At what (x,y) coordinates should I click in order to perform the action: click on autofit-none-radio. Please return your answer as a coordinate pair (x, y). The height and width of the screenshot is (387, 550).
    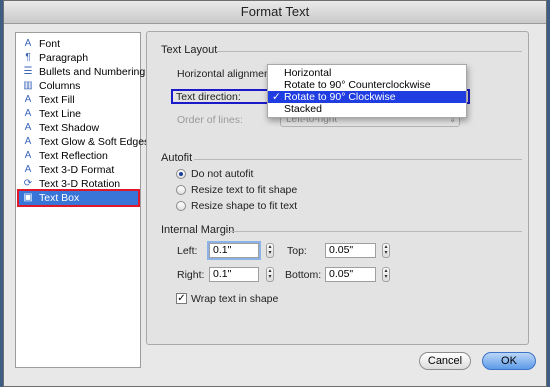
    Looking at the image, I should click on (181, 174).